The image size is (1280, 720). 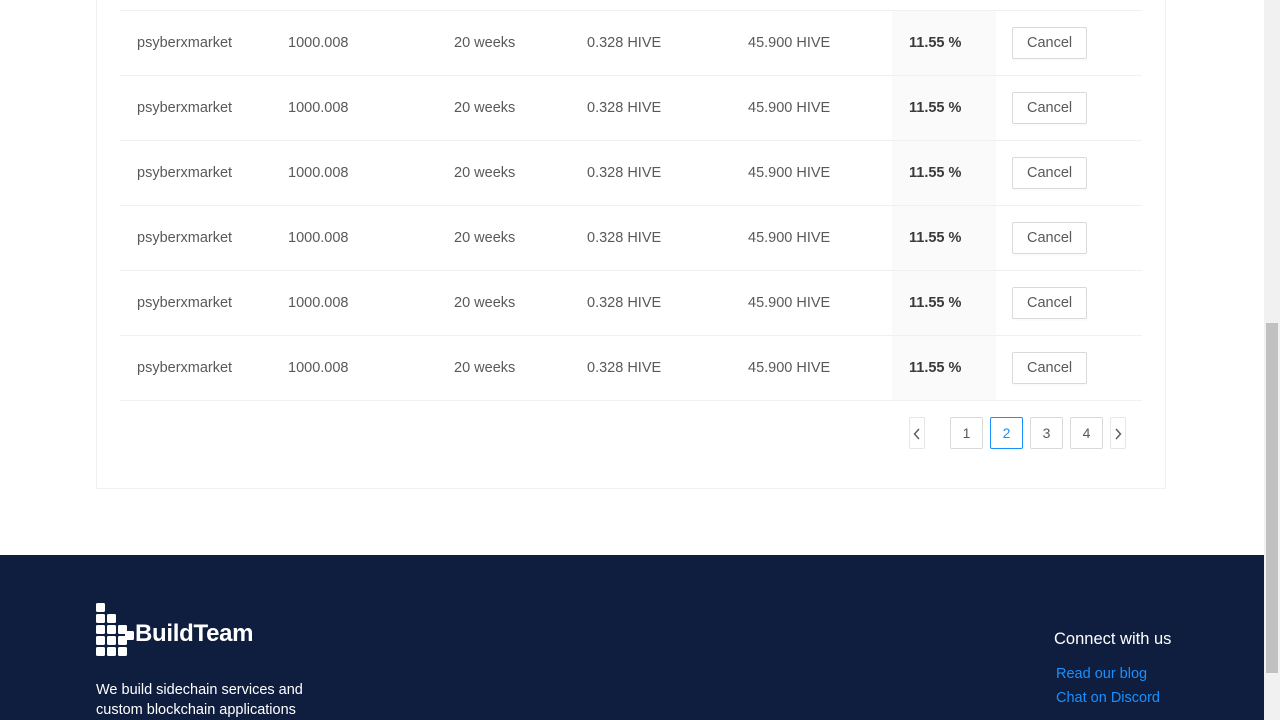 I want to click on logo-mark-icon, so click(x=115, y=629).